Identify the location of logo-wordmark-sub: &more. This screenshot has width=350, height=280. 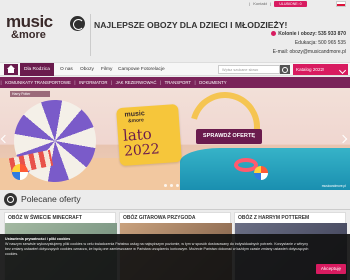
(28, 35).